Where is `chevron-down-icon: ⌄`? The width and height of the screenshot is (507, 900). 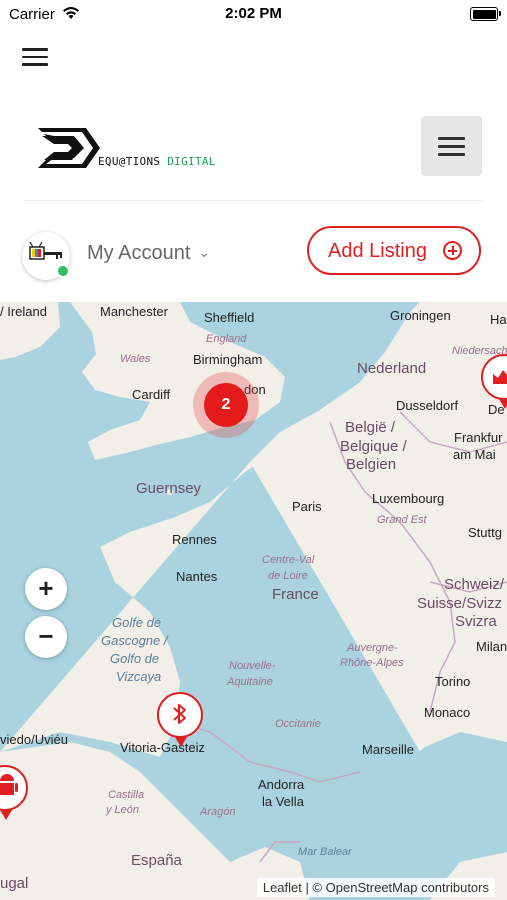
chevron-down-icon: ⌄ is located at coordinates (204, 252).